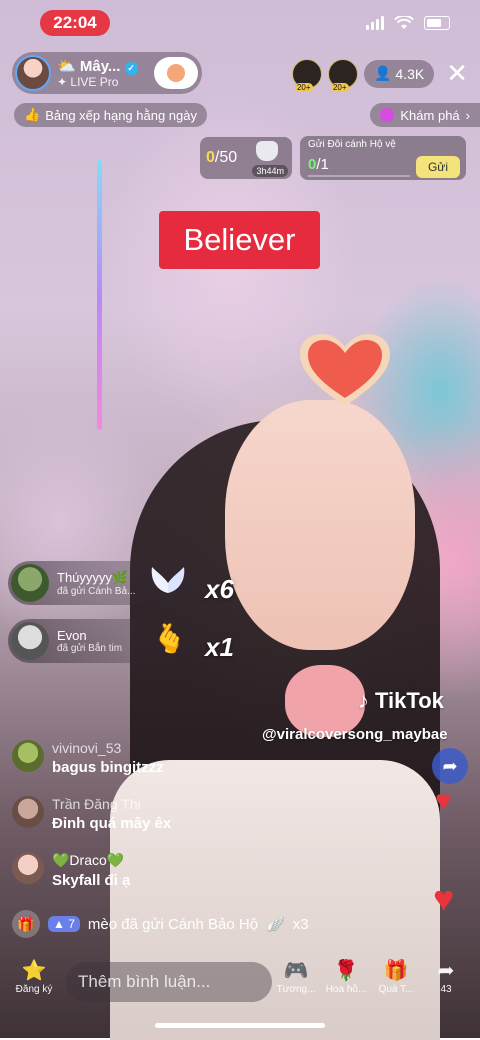  I want to click on gift-icon: 🎁, so click(396, 971).